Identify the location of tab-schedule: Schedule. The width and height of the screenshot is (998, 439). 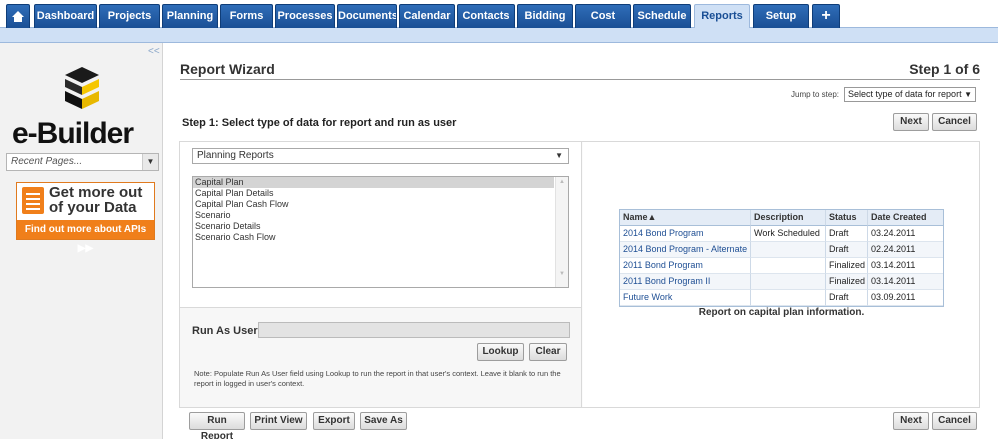
(662, 16).